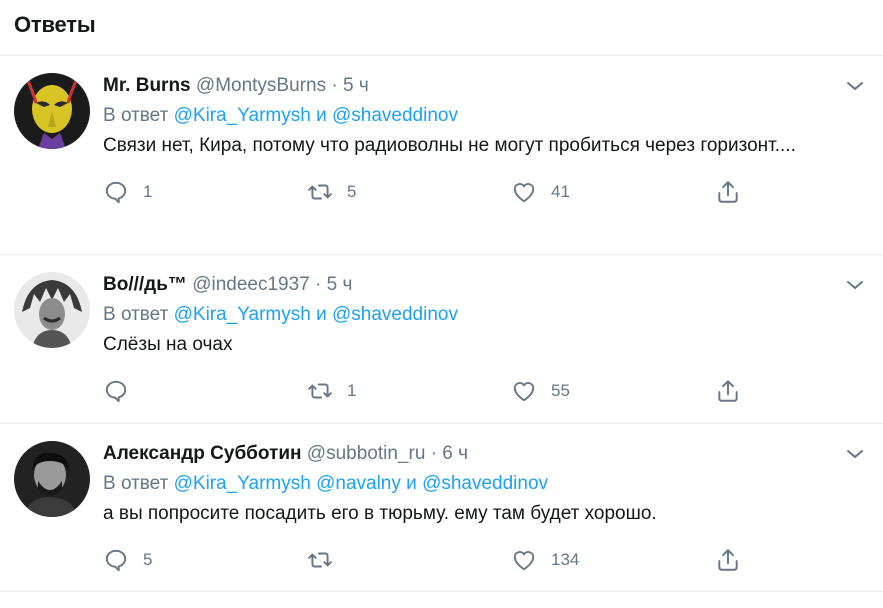  What do you see at coordinates (613, 391) in the screenshot?
I see `like-button: 55` at bounding box center [613, 391].